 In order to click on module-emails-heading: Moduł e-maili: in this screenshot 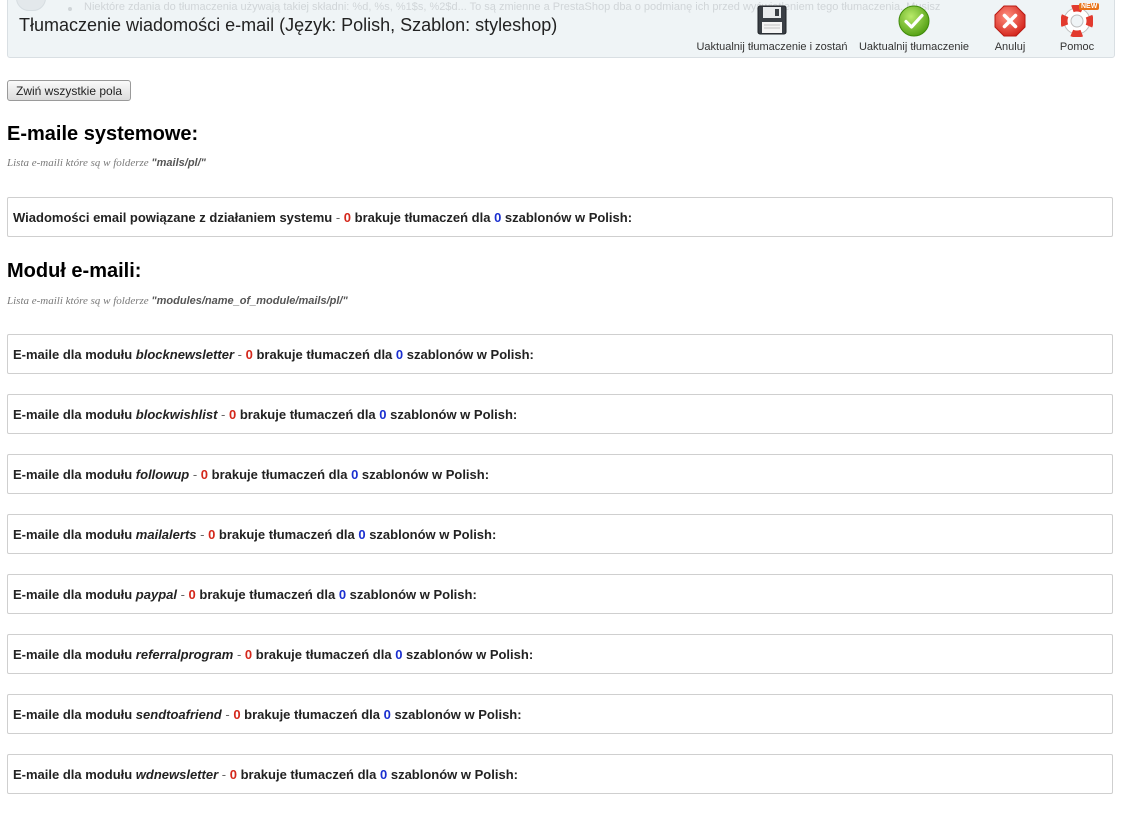, I will do `click(74, 271)`.